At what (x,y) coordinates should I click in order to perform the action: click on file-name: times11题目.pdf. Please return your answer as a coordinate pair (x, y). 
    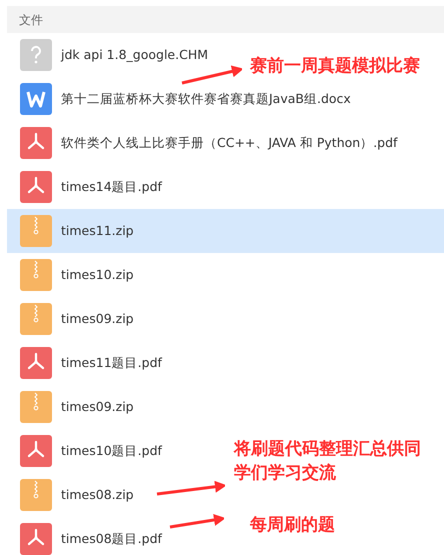
    Looking at the image, I should click on (111, 363).